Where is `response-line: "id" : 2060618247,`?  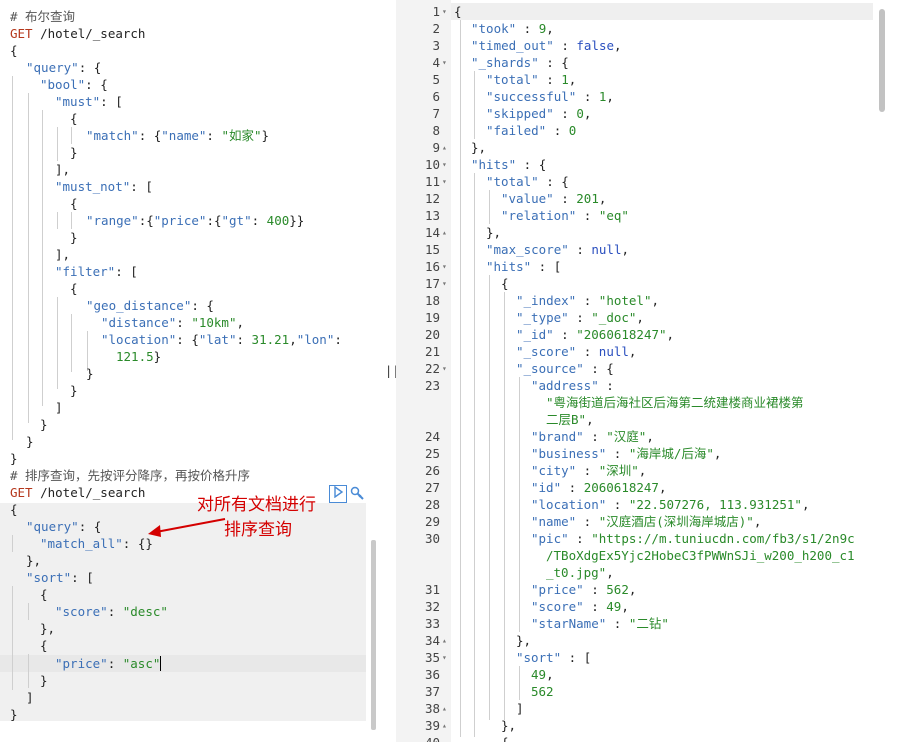
response-line: "id" : 2060618247, is located at coordinates (599, 487).